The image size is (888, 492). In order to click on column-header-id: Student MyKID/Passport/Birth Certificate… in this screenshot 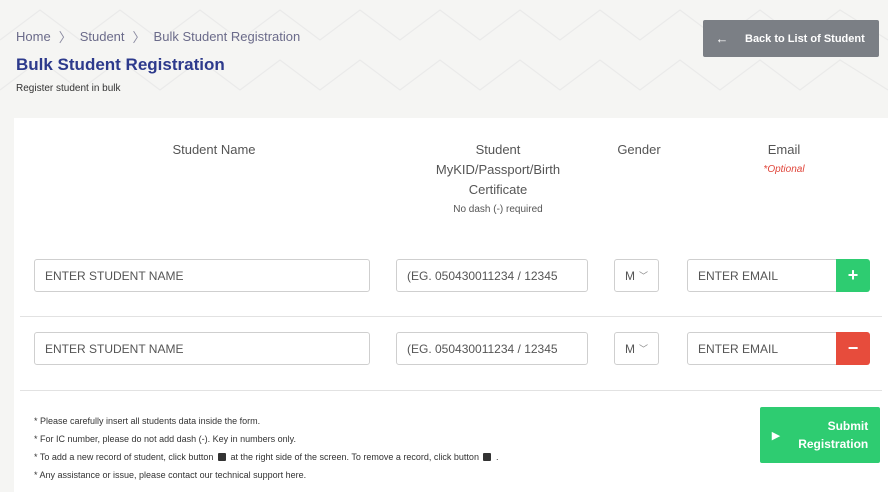, I will do `click(498, 178)`.